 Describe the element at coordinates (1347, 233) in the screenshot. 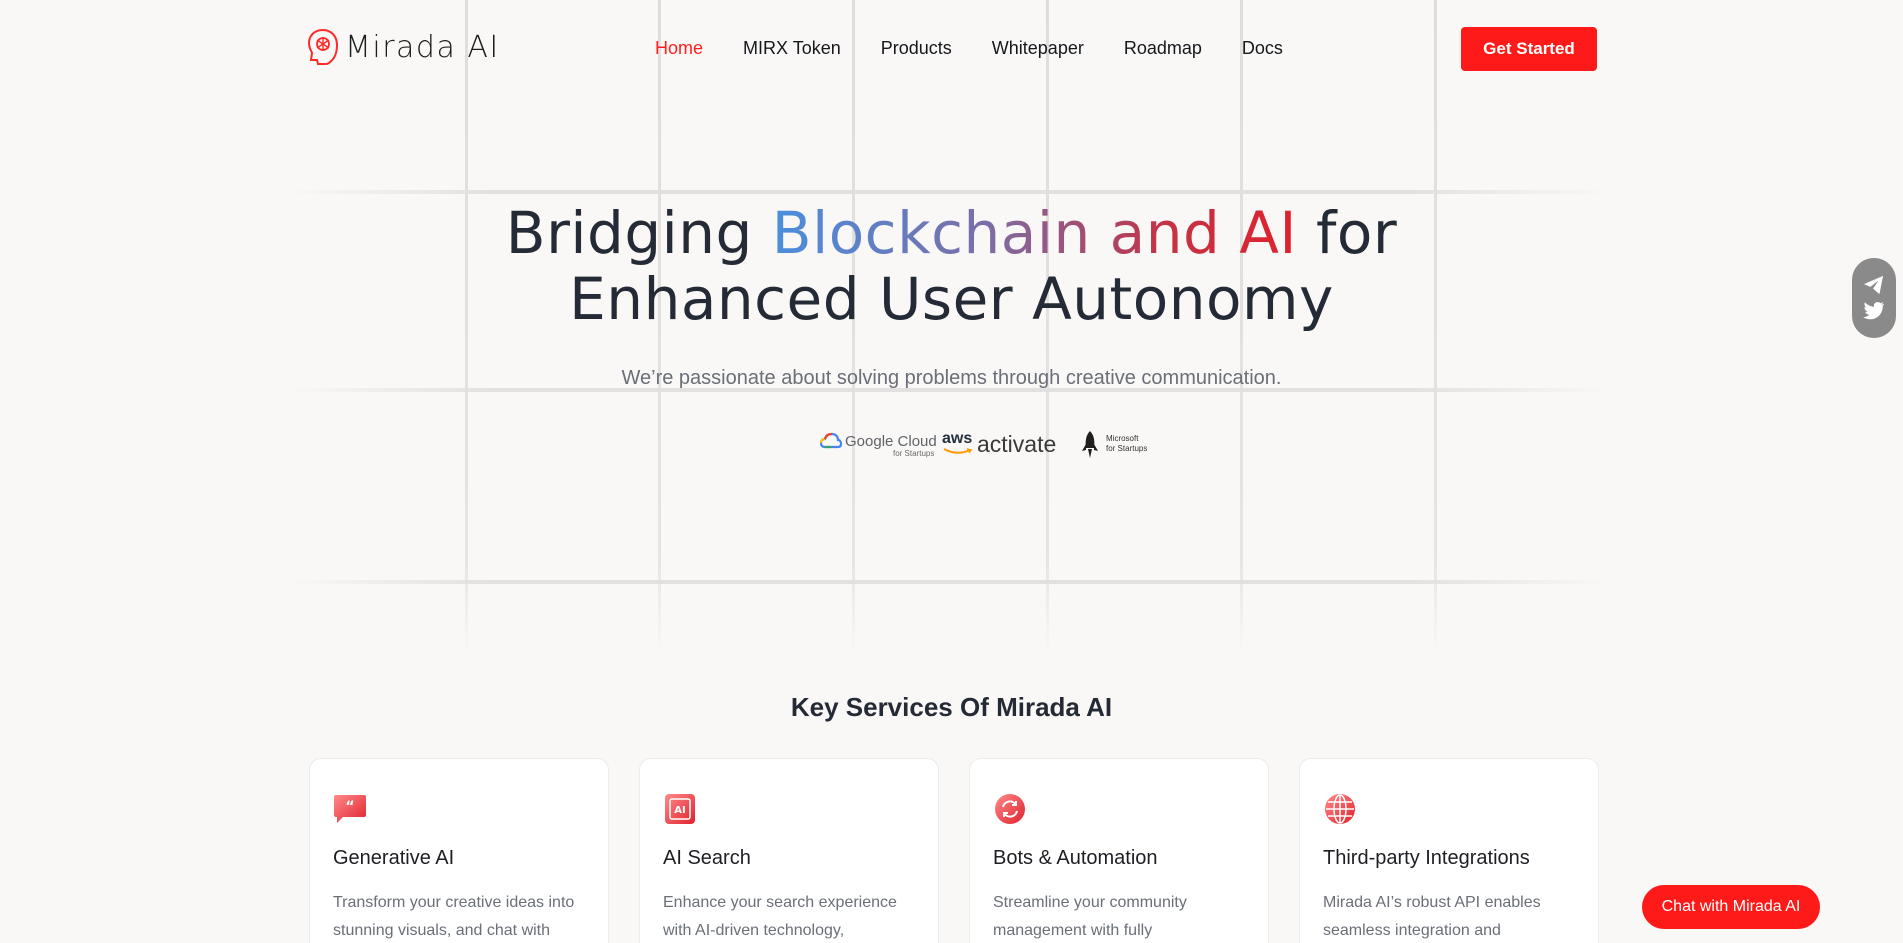

I see `hero-title-part2: for` at that location.